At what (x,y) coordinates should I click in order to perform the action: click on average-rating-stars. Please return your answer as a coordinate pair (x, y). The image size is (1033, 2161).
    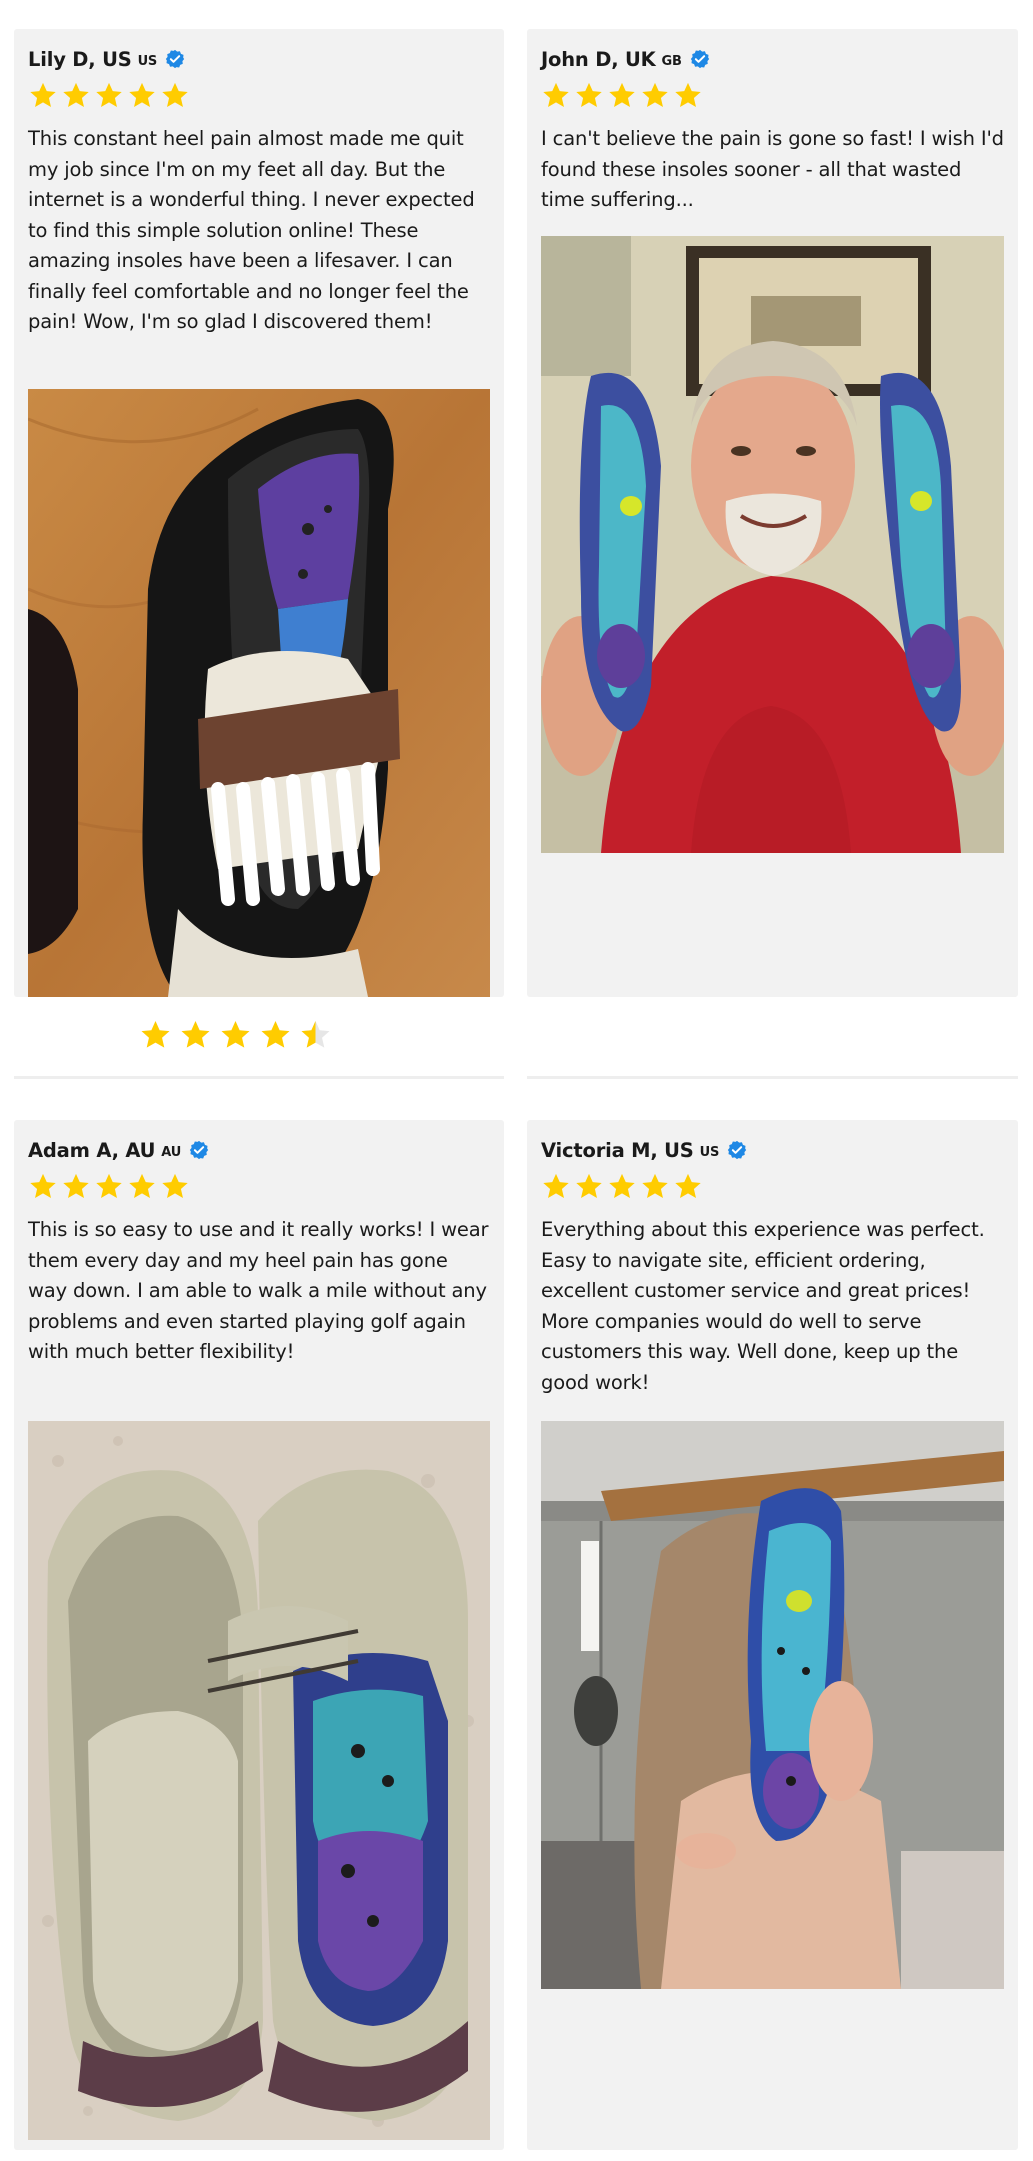
    Looking at the image, I should click on (235, 1035).